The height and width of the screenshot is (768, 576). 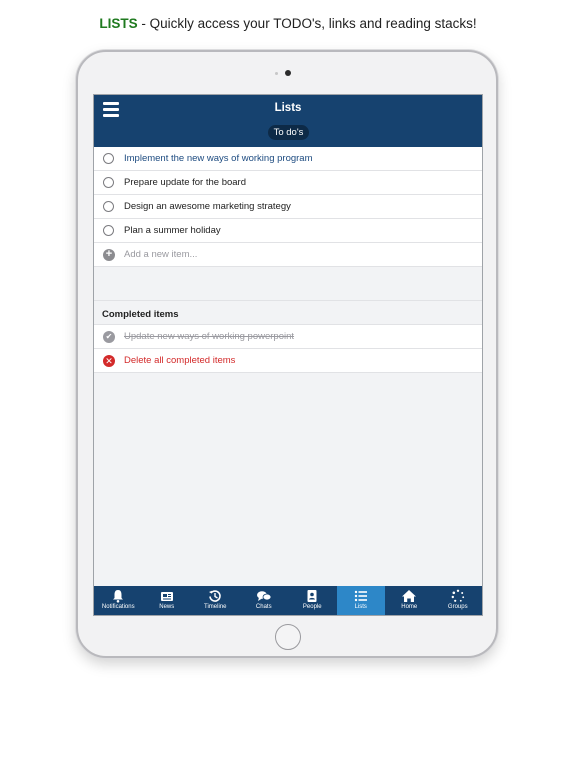 I want to click on completed-item-1: ✔ Update new ways of working powerpoint, so click(x=288, y=337).